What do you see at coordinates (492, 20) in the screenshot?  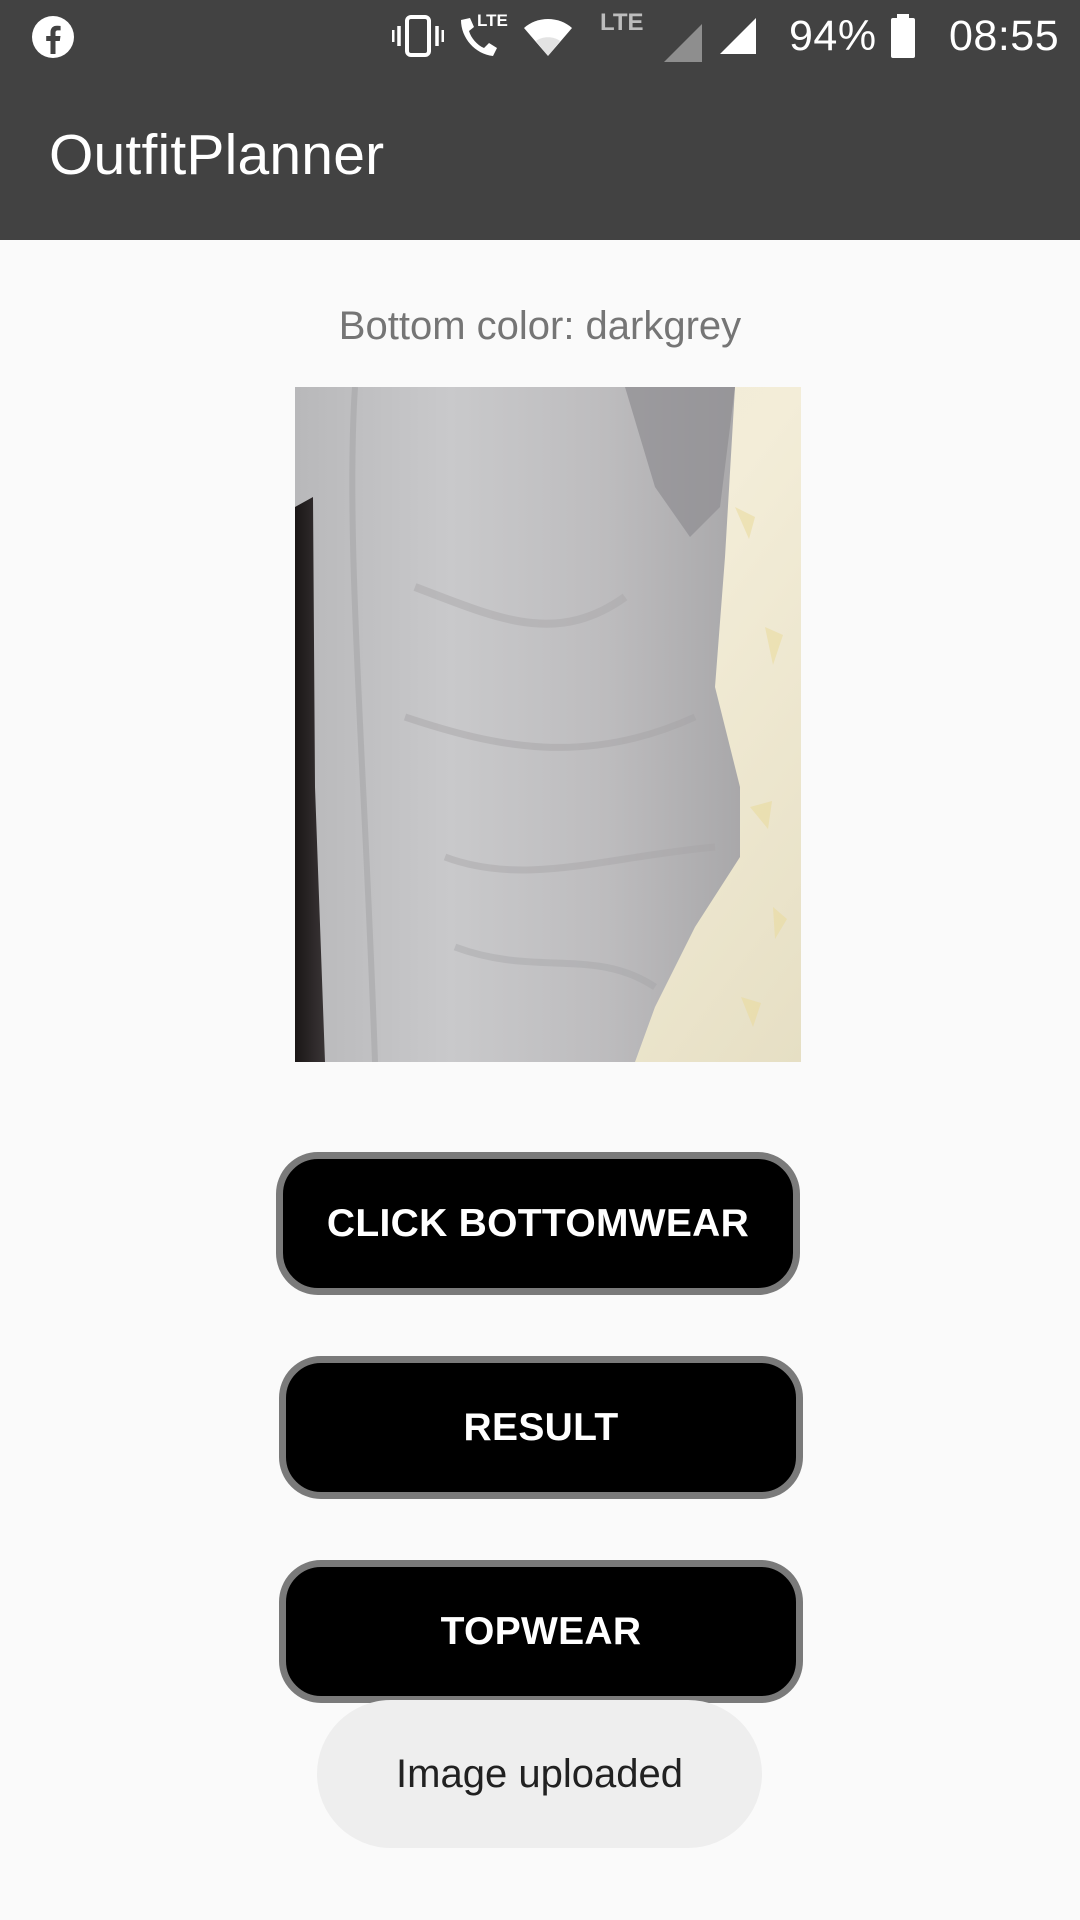 I see `svg-text: LTE` at bounding box center [492, 20].